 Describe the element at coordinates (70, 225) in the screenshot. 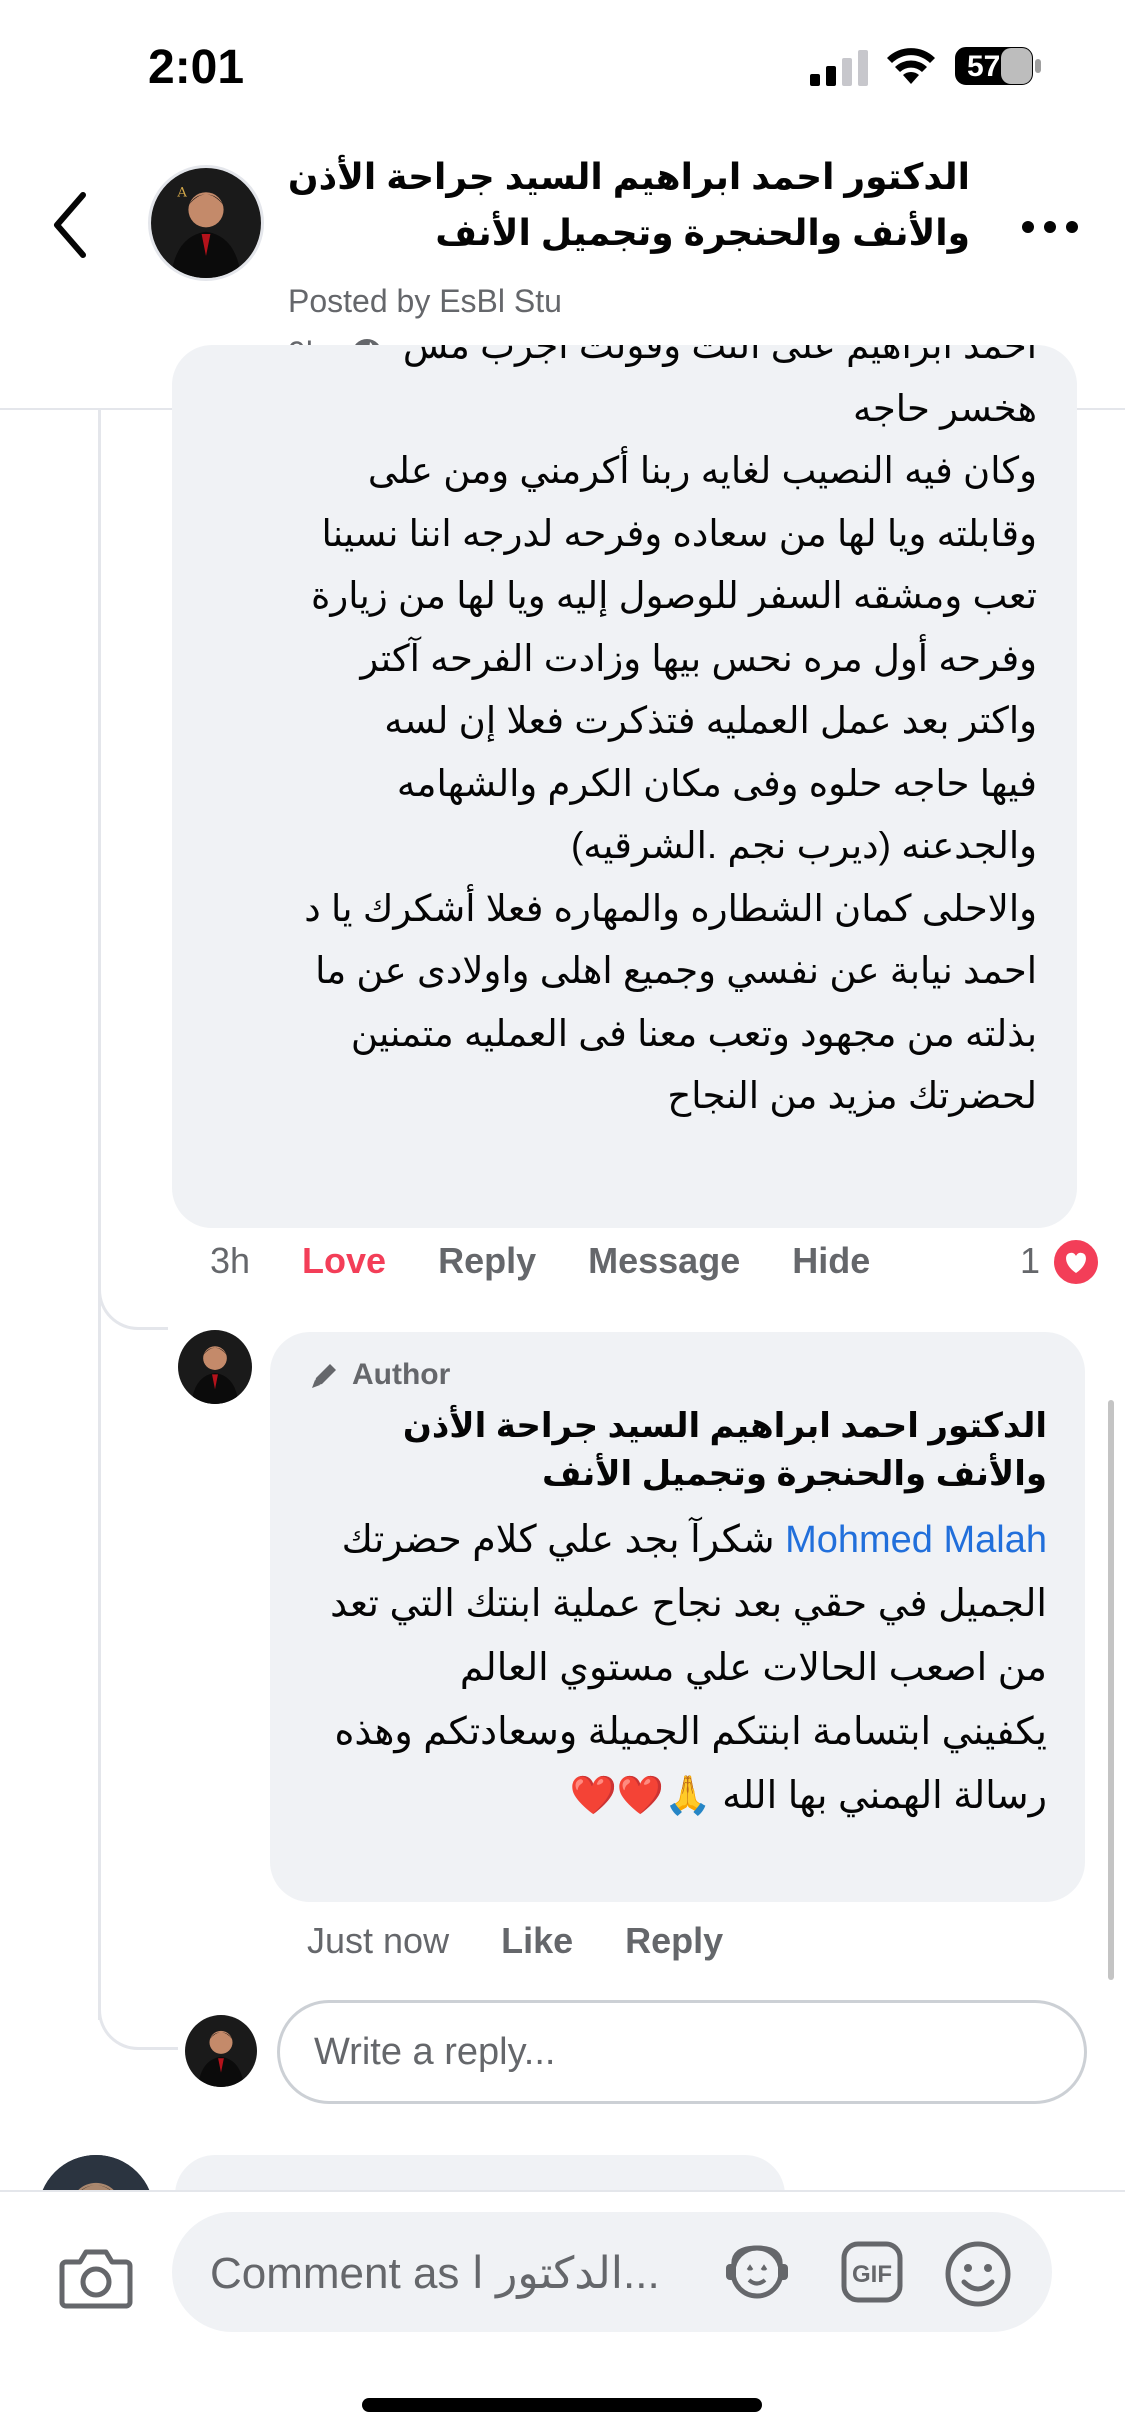

I see `chevron-left-icon` at that location.